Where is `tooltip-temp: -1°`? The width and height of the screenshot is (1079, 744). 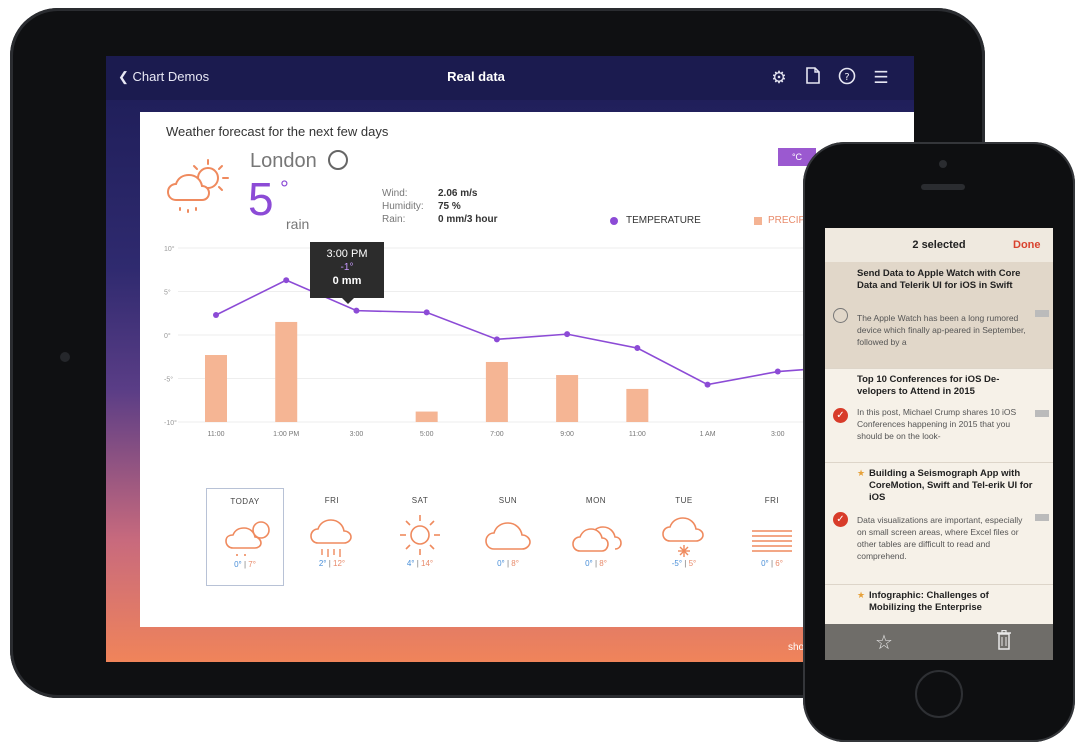
tooltip-temp: -1° is located at coordinates (347, 267).